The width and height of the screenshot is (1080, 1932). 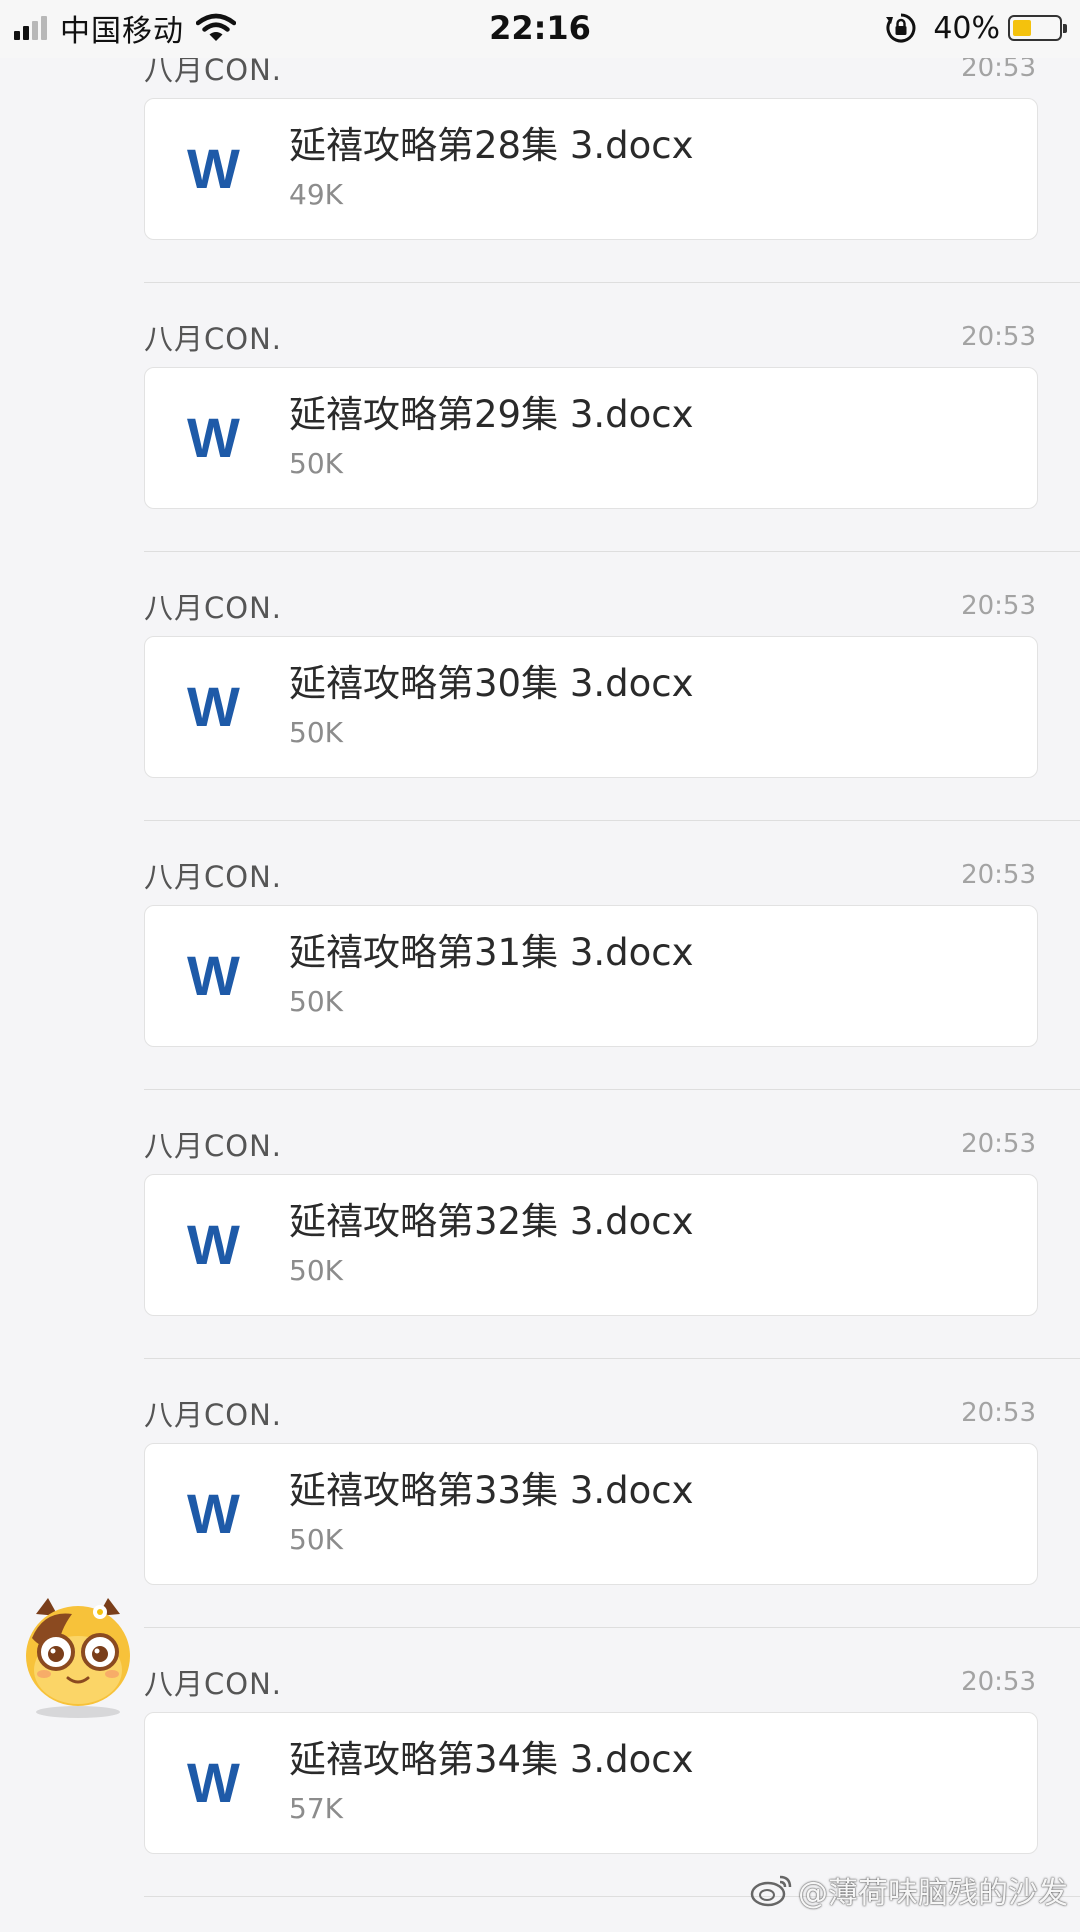 What do you see at coordinates (591, 438) in the screenshot?
I see `file-card: W 延禧攻略第29集 3.docx 50K` at bounding box center [591, 438].